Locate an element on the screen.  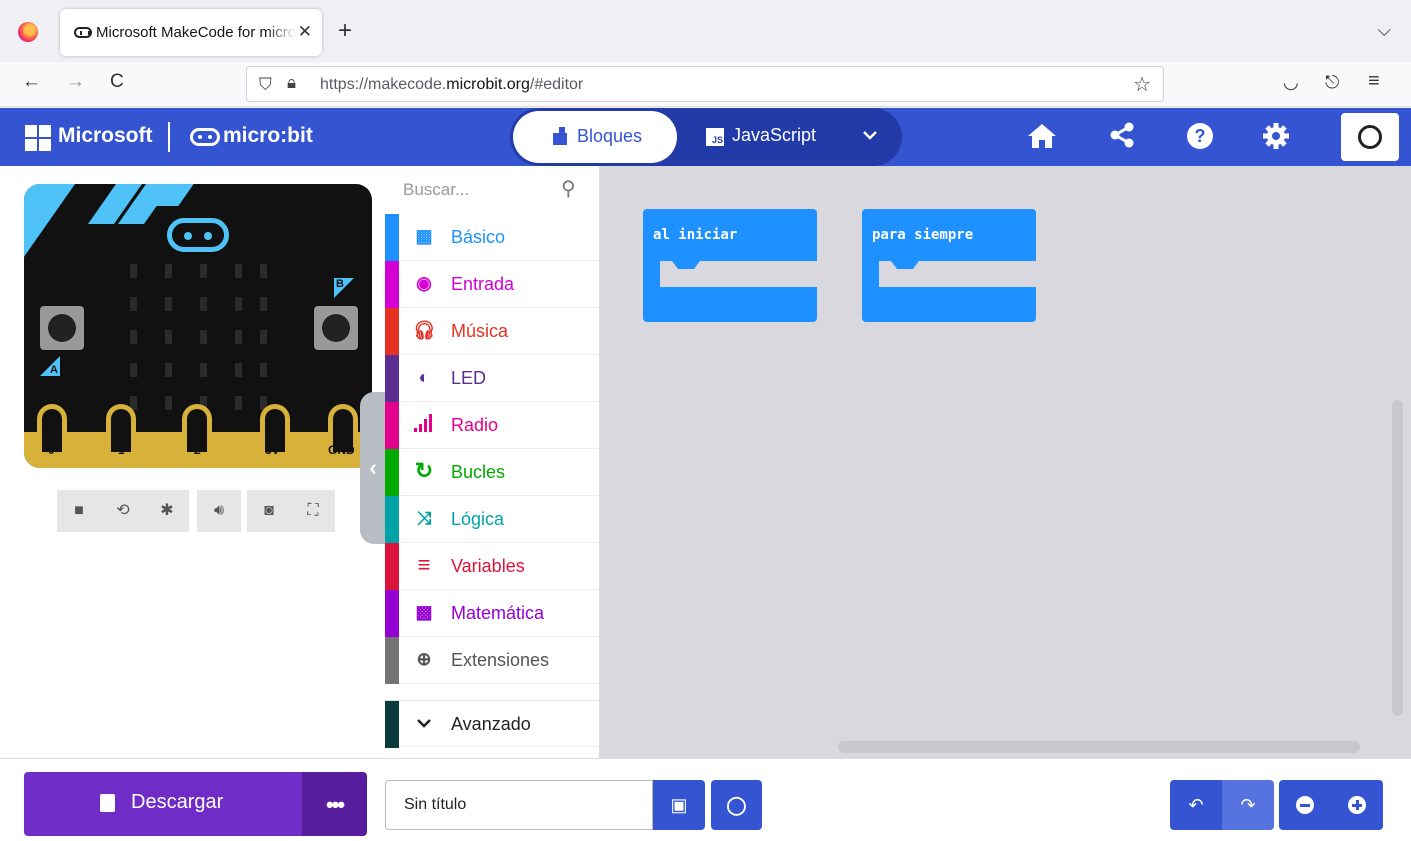
bookmark-star-icon: ☆ is located at coordinates (1142, 84).